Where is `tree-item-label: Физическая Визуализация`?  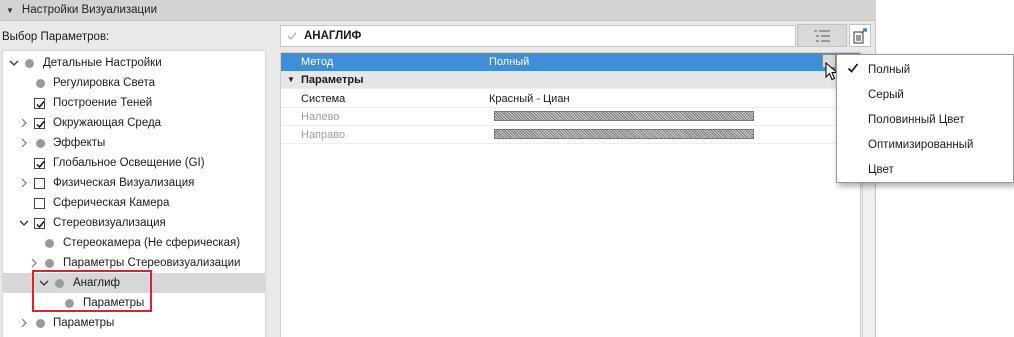 tree-item-label: Физическая Визуализация is located at coordinates (124, 183).